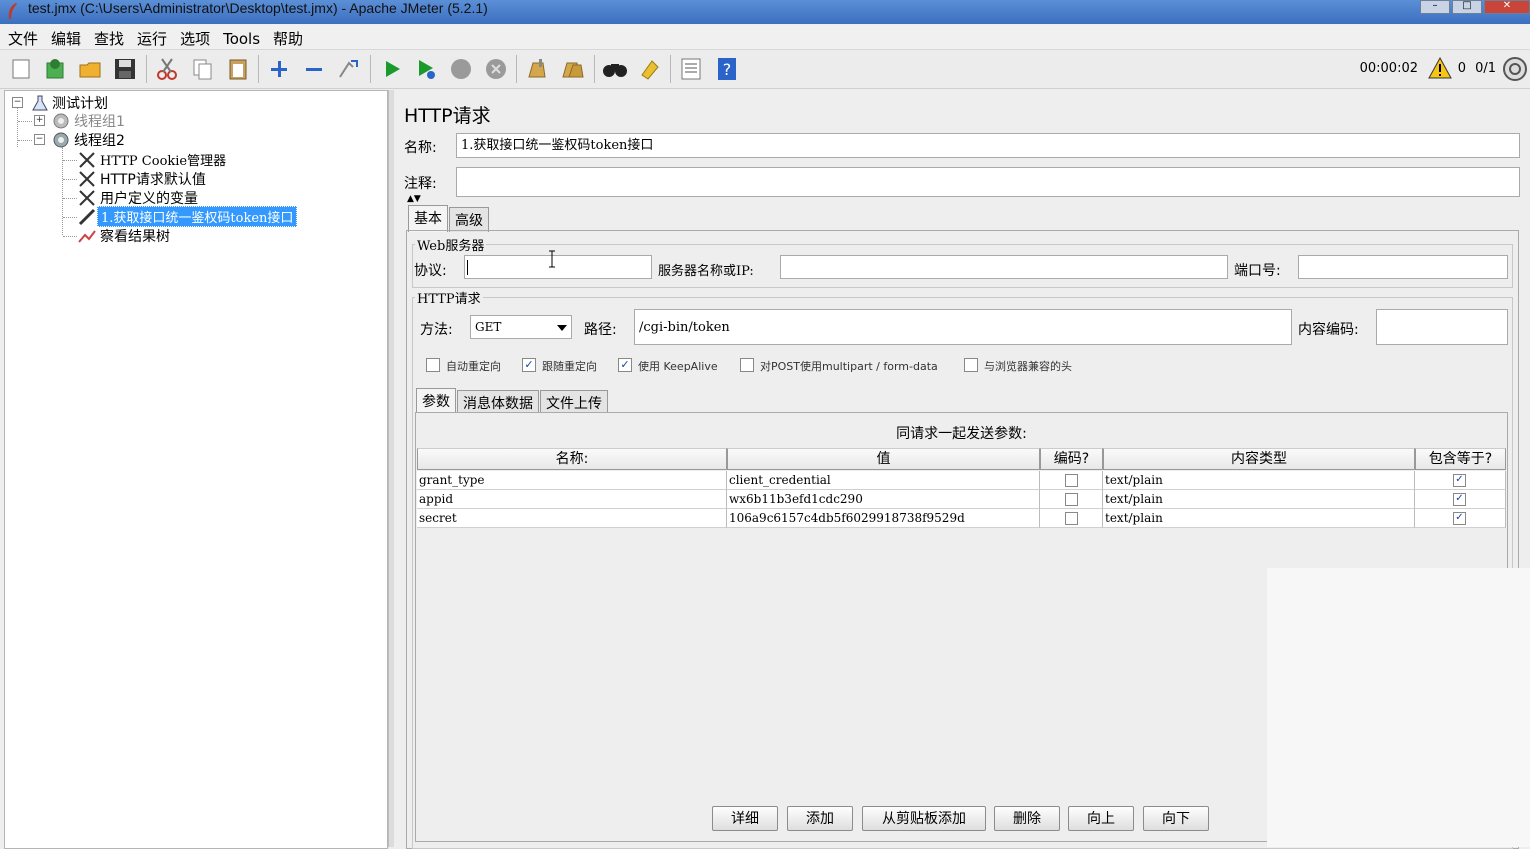 This screenshot has height=849, width=1530. What do you see at coordinates (496, 69) in the screenshot?
I see `shutdown-icon` at bounding box center [496, 69].